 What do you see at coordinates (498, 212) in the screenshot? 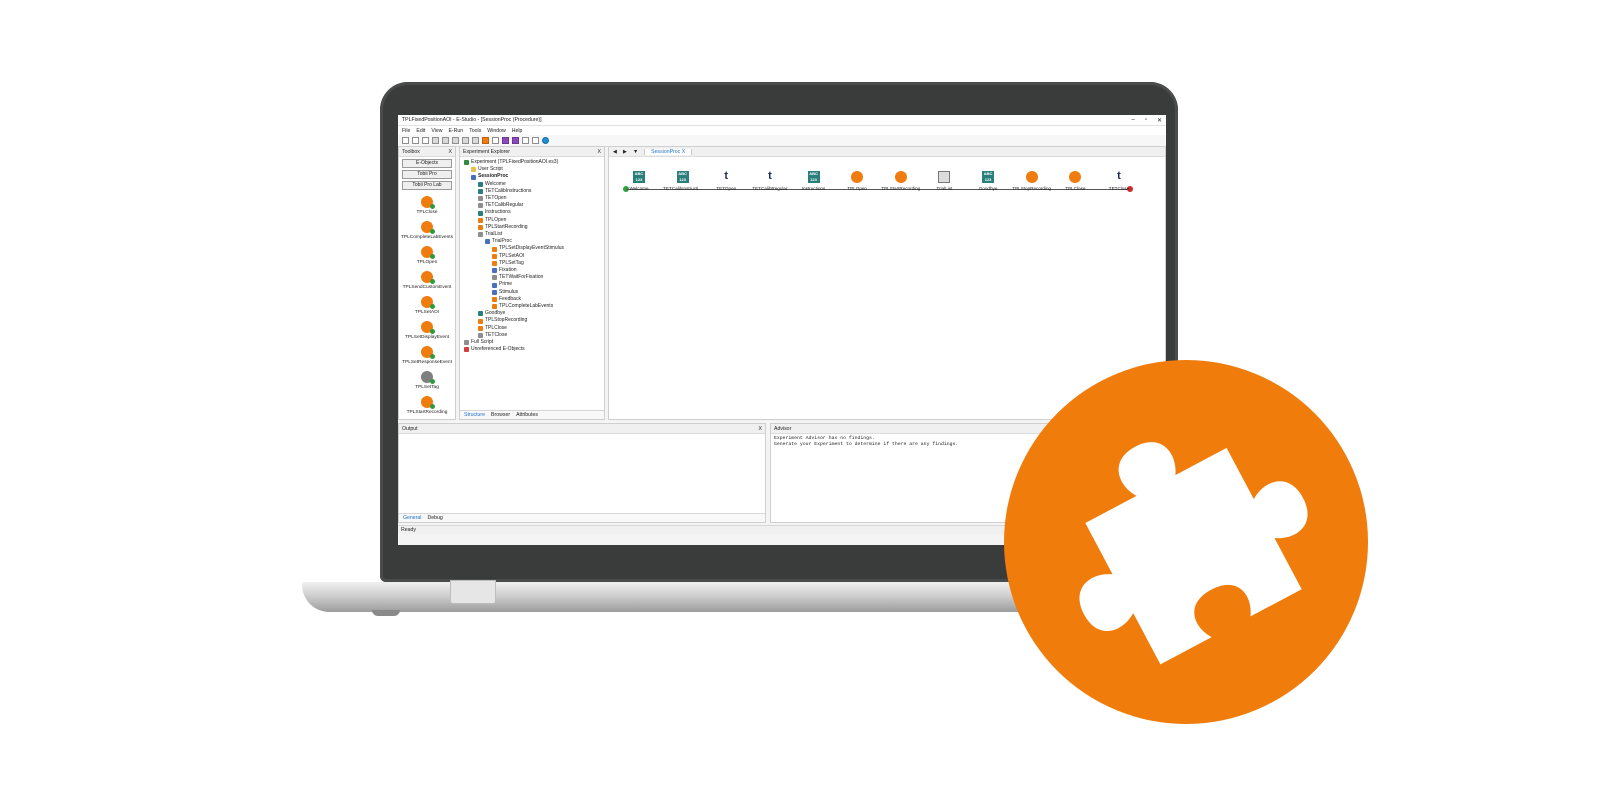
I see `tree-node-label: Instructions` at bounding box center [498, 212].